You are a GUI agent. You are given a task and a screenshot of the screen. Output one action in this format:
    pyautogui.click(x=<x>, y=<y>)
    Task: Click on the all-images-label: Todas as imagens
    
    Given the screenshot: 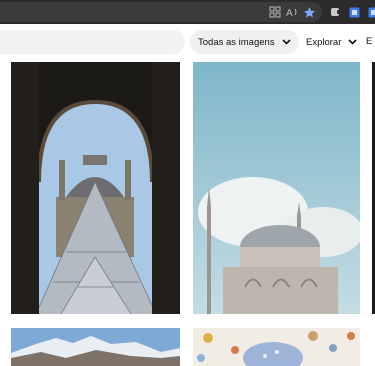 What is the action you would take?
    pyautogui.click(x=236, y=42)
    